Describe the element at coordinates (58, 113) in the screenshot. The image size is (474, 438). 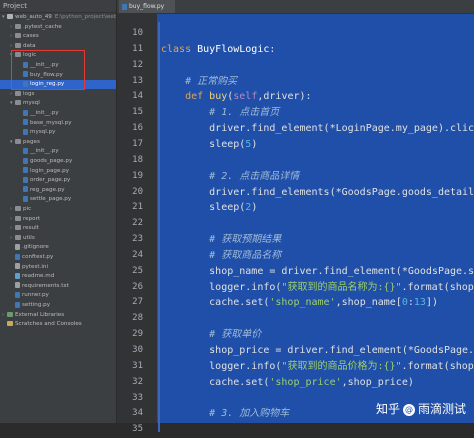
I see `file-init-mysql: __init__.py` at that location.